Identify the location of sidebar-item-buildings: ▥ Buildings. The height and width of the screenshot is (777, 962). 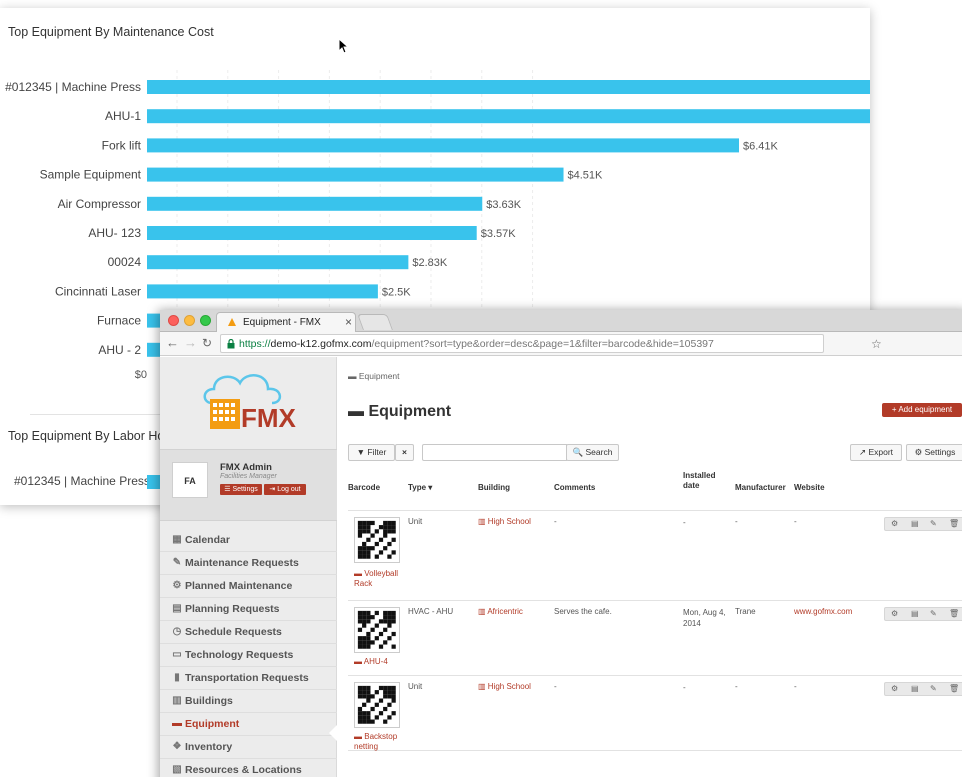
(248, 701).